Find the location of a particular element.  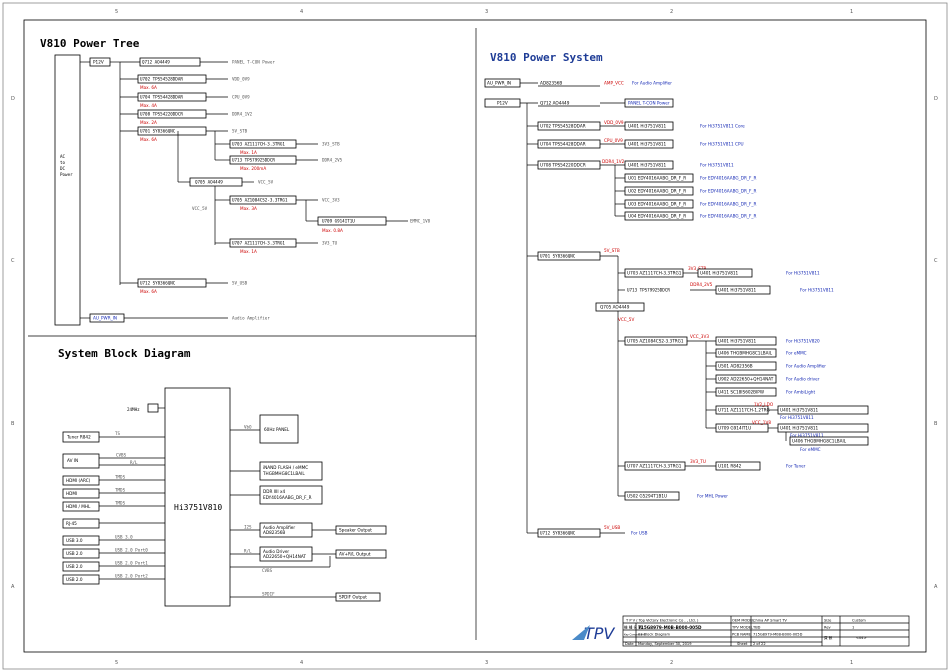

ps-for-v811b: For Hi3751V811 is located at coordinates (803, 273).